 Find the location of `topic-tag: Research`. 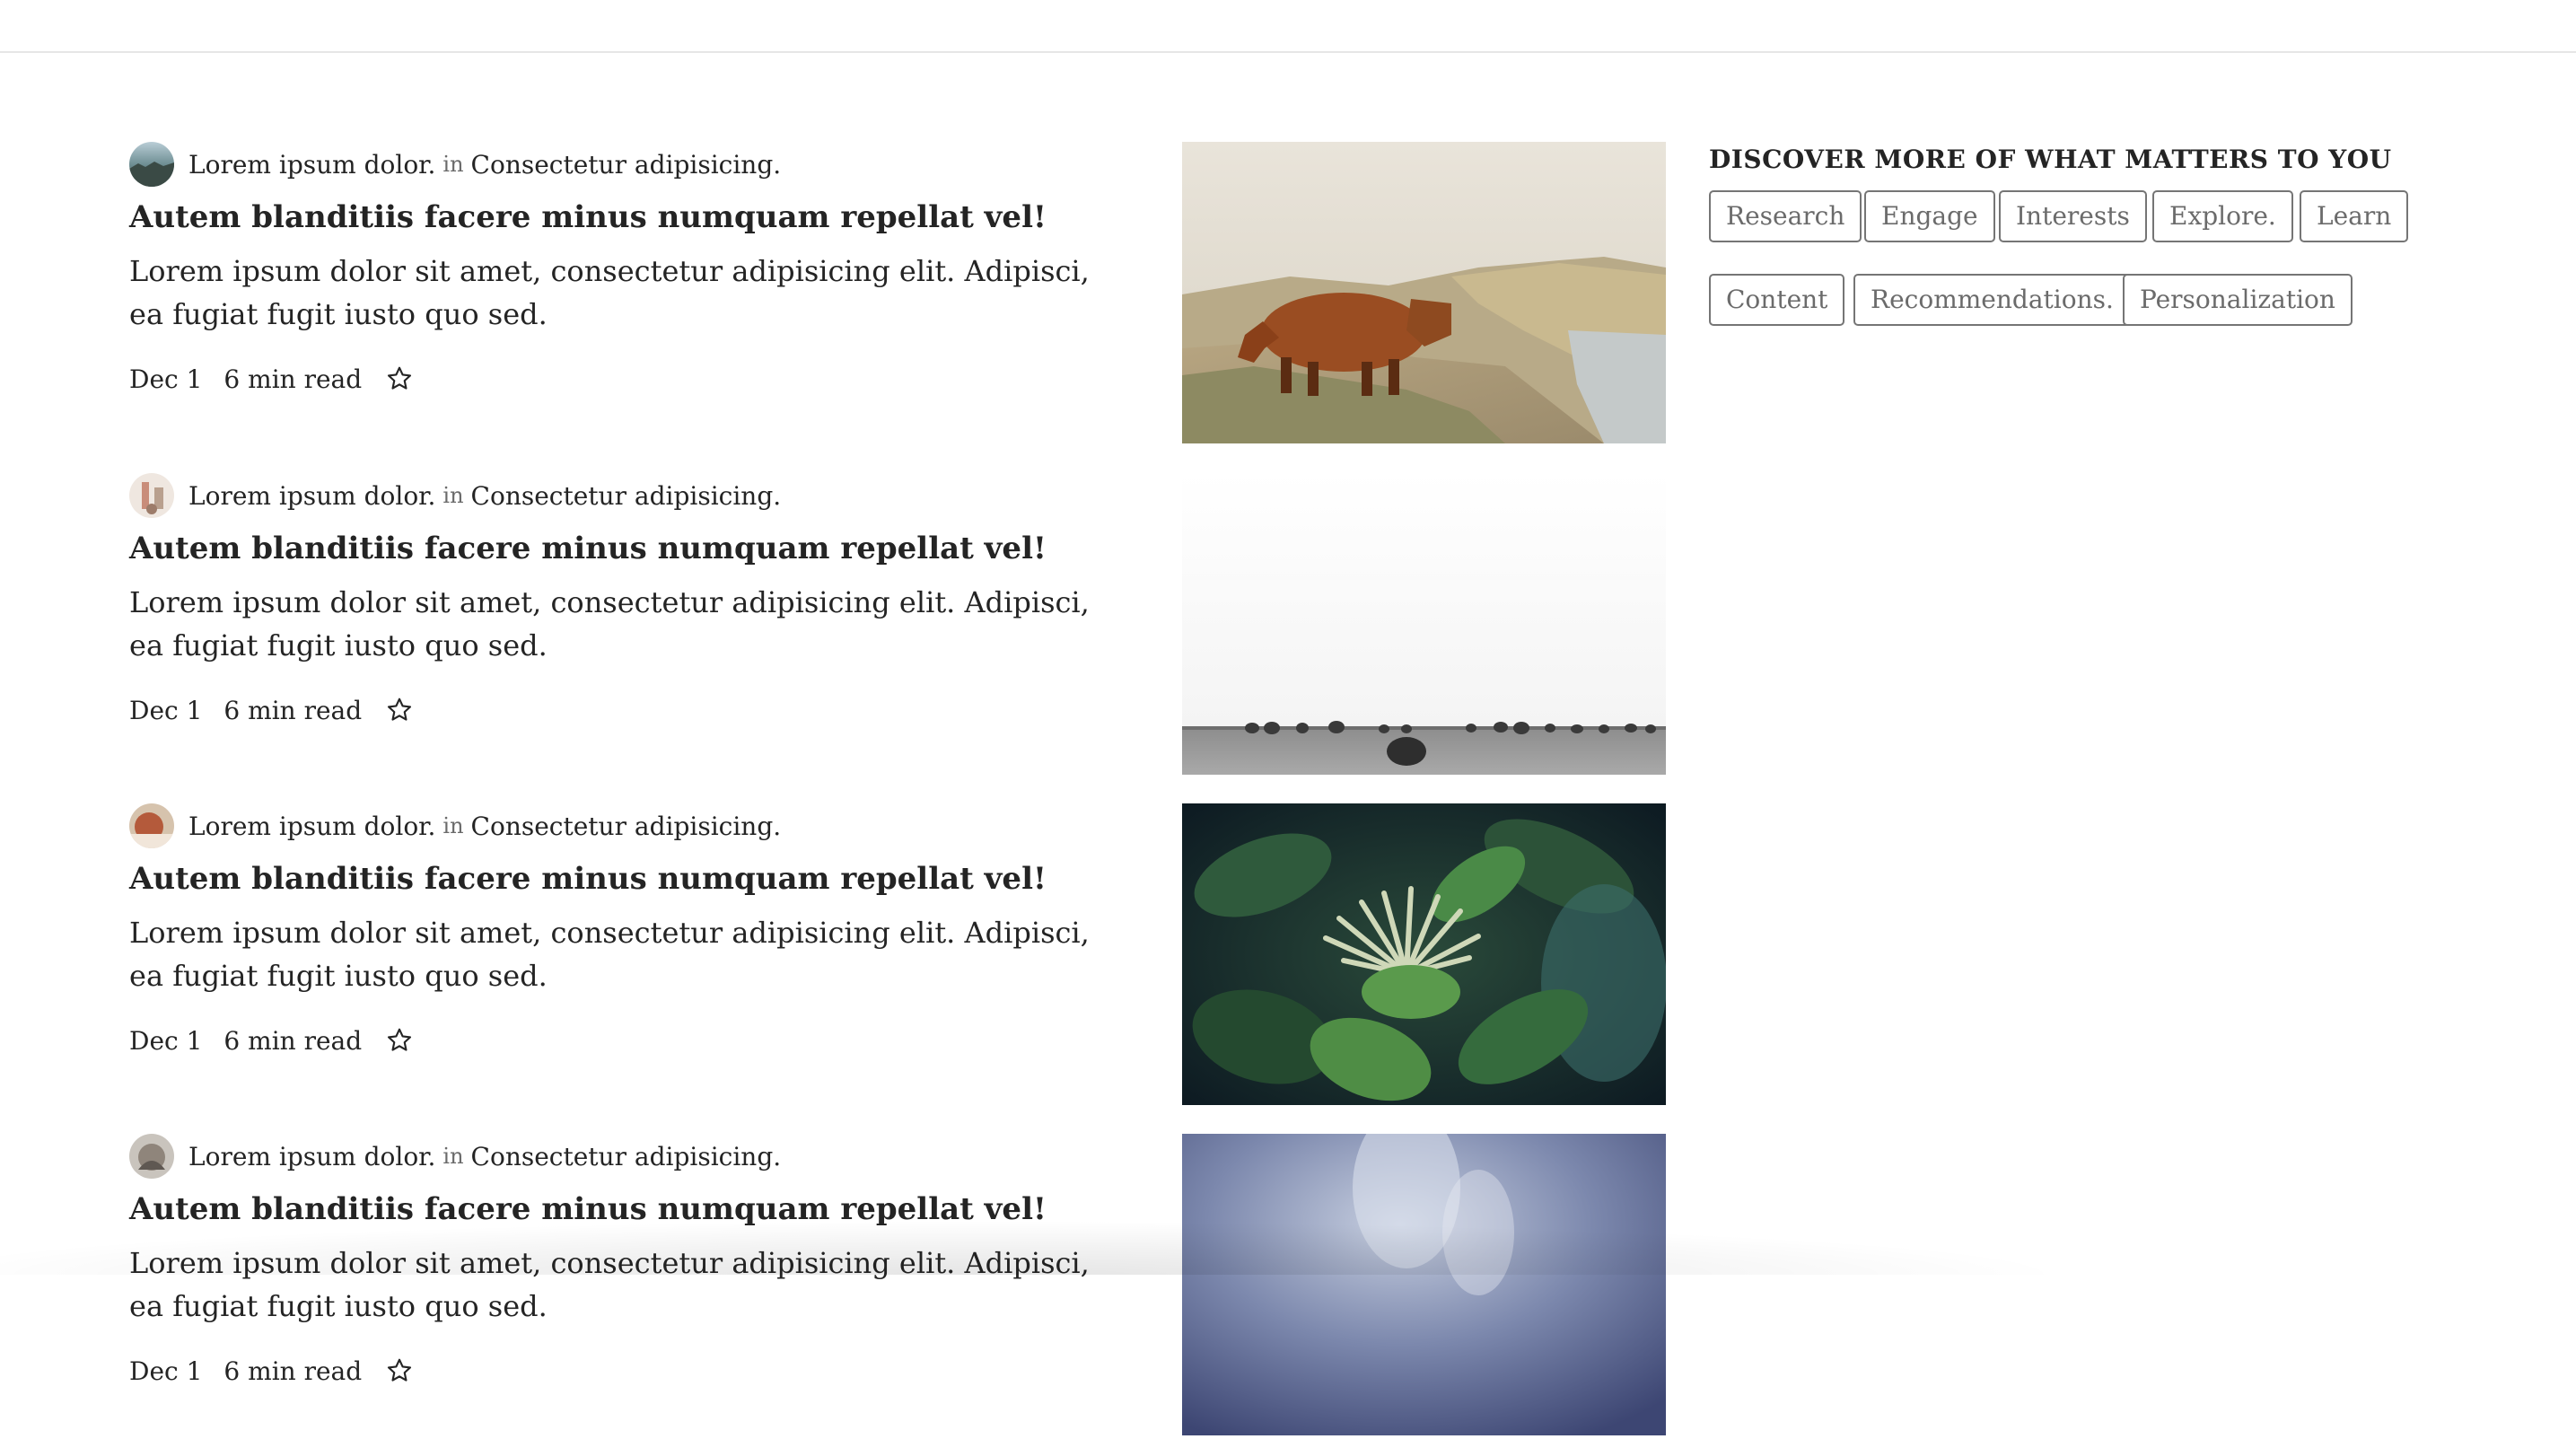

topic-tag: Research is located at coordinates (1785, 216).